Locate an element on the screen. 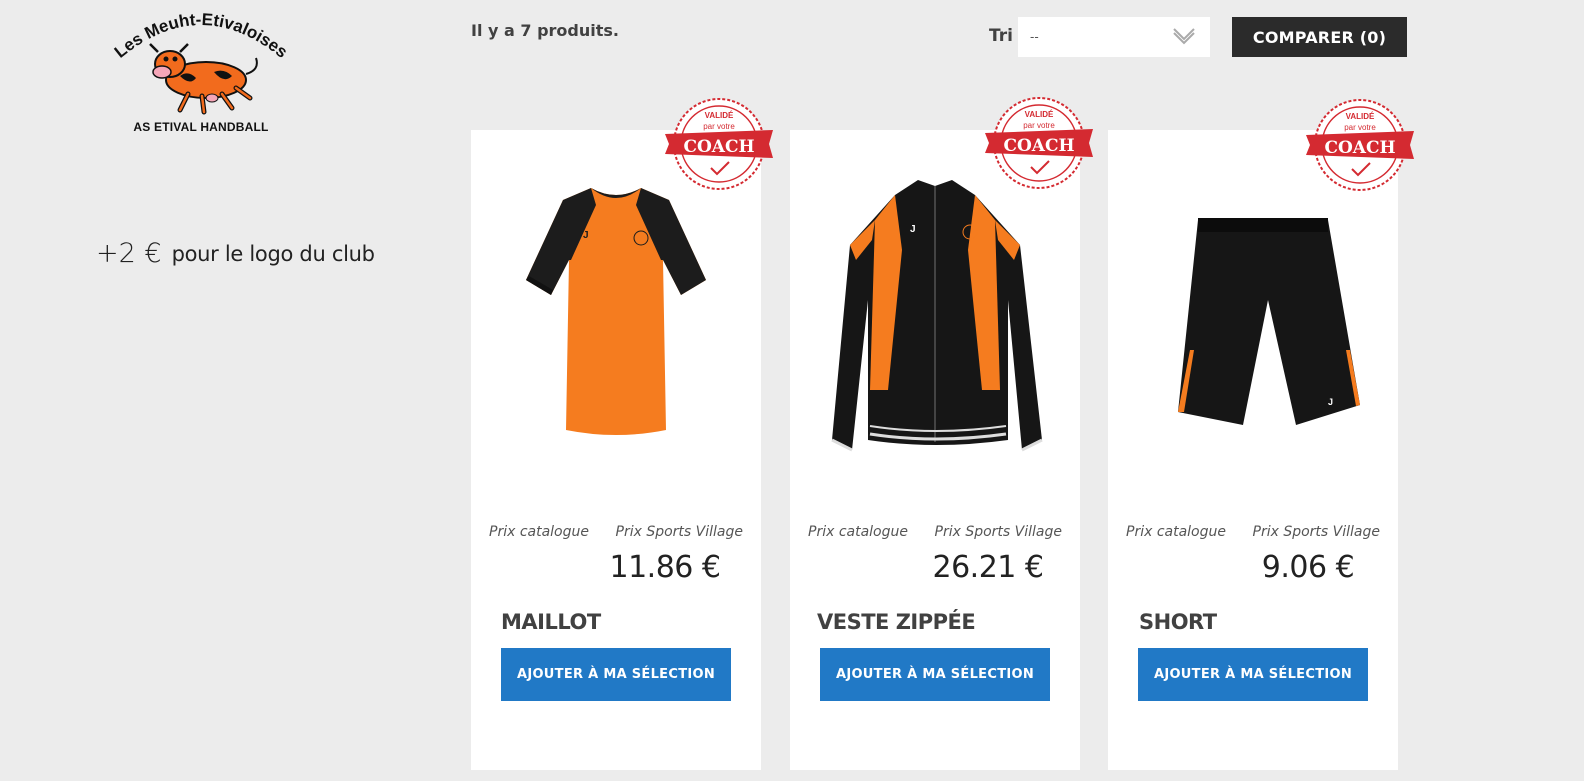 This screenshot has width=1584, height=781. product-price: 9.06 € is located at coordinates (1308, 567).